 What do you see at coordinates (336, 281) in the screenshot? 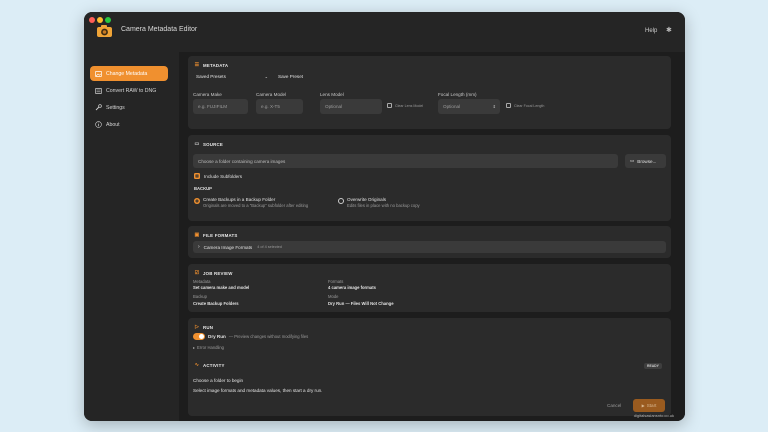
I see `formats-review-label: Formats` at bounding box center [336, 281].